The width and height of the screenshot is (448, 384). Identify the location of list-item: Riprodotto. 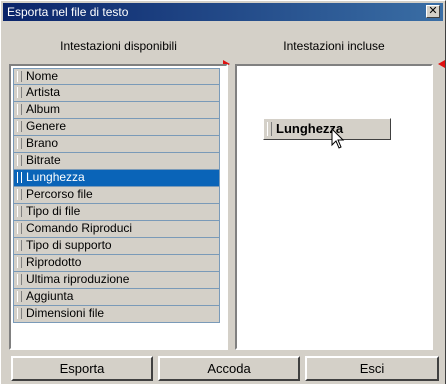
(116, 263).